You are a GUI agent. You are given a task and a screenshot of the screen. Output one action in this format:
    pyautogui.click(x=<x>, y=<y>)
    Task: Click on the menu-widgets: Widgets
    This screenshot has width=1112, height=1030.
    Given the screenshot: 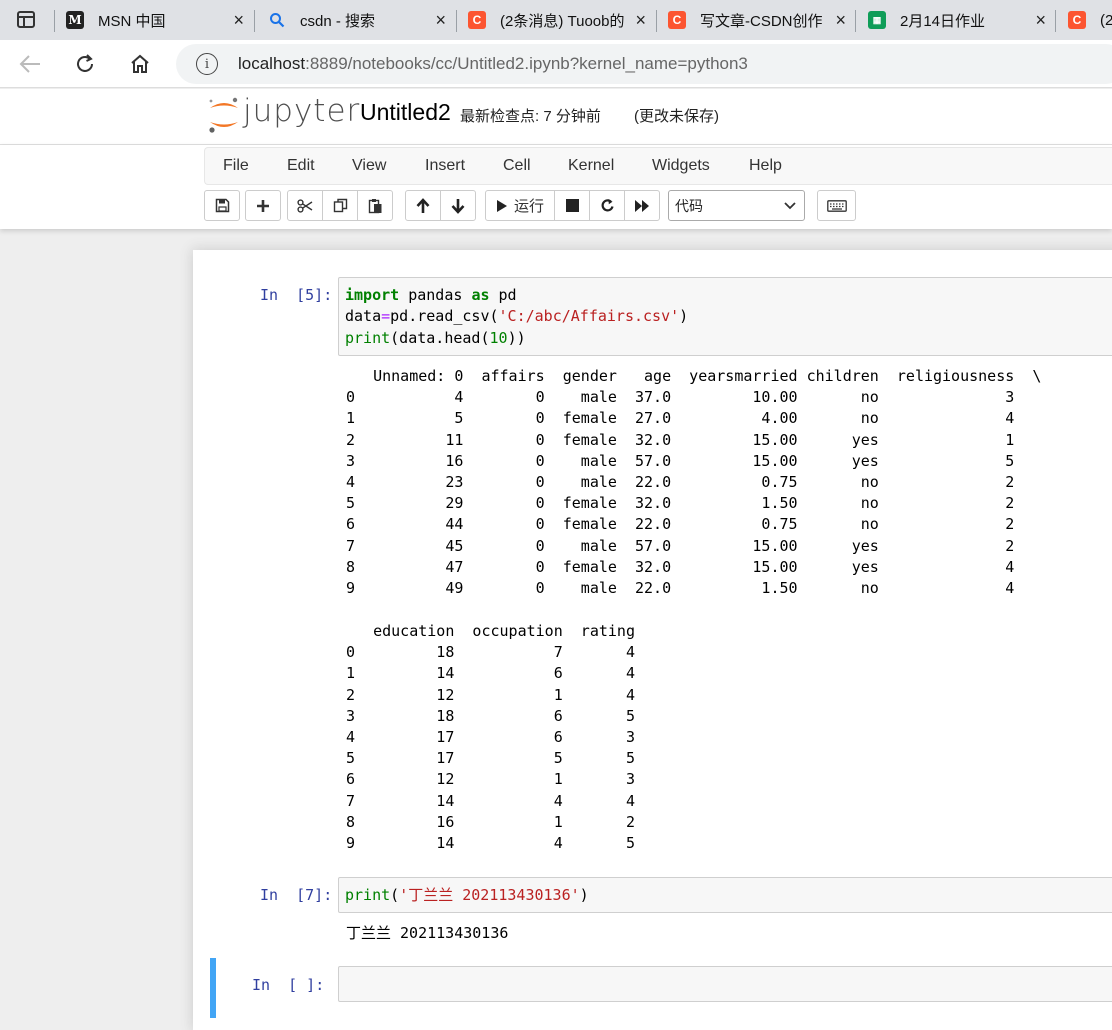 What is the action you would take?
    pyautogui.click(x=681, y=166)
    